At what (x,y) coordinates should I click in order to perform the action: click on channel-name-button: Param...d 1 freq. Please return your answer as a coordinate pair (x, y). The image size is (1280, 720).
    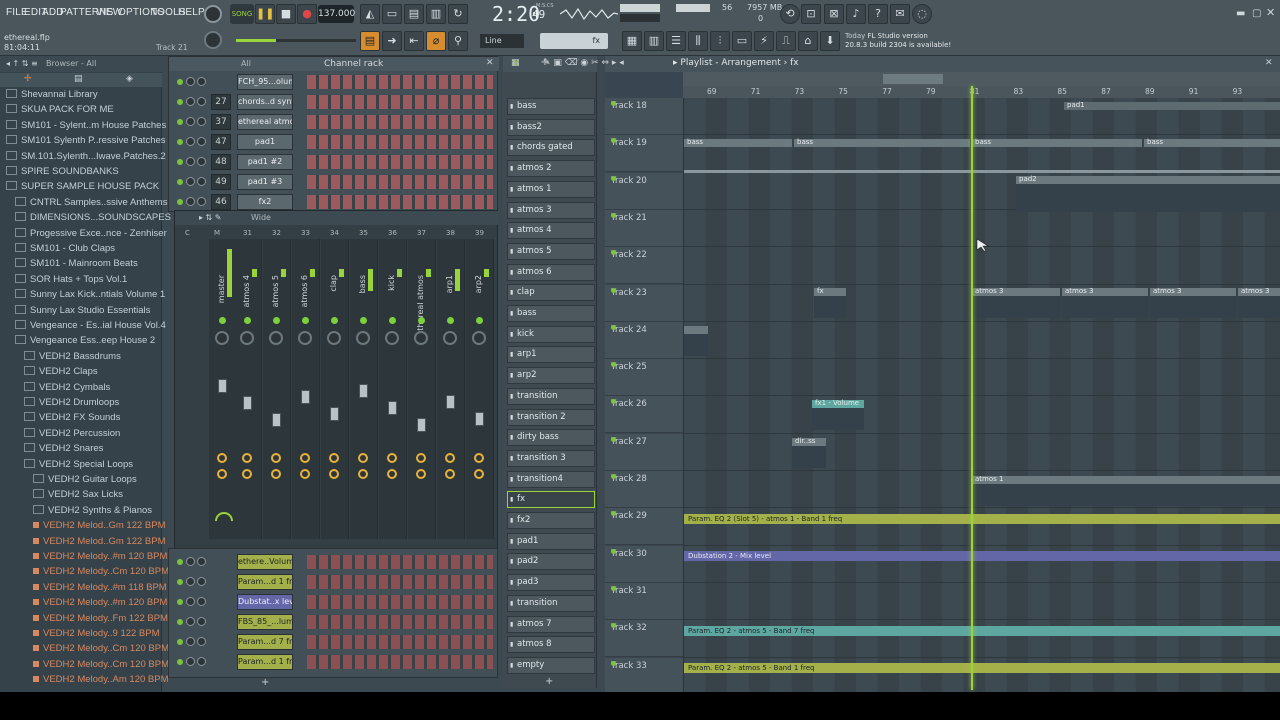
    Looking at the image, I should click on (265, 582).